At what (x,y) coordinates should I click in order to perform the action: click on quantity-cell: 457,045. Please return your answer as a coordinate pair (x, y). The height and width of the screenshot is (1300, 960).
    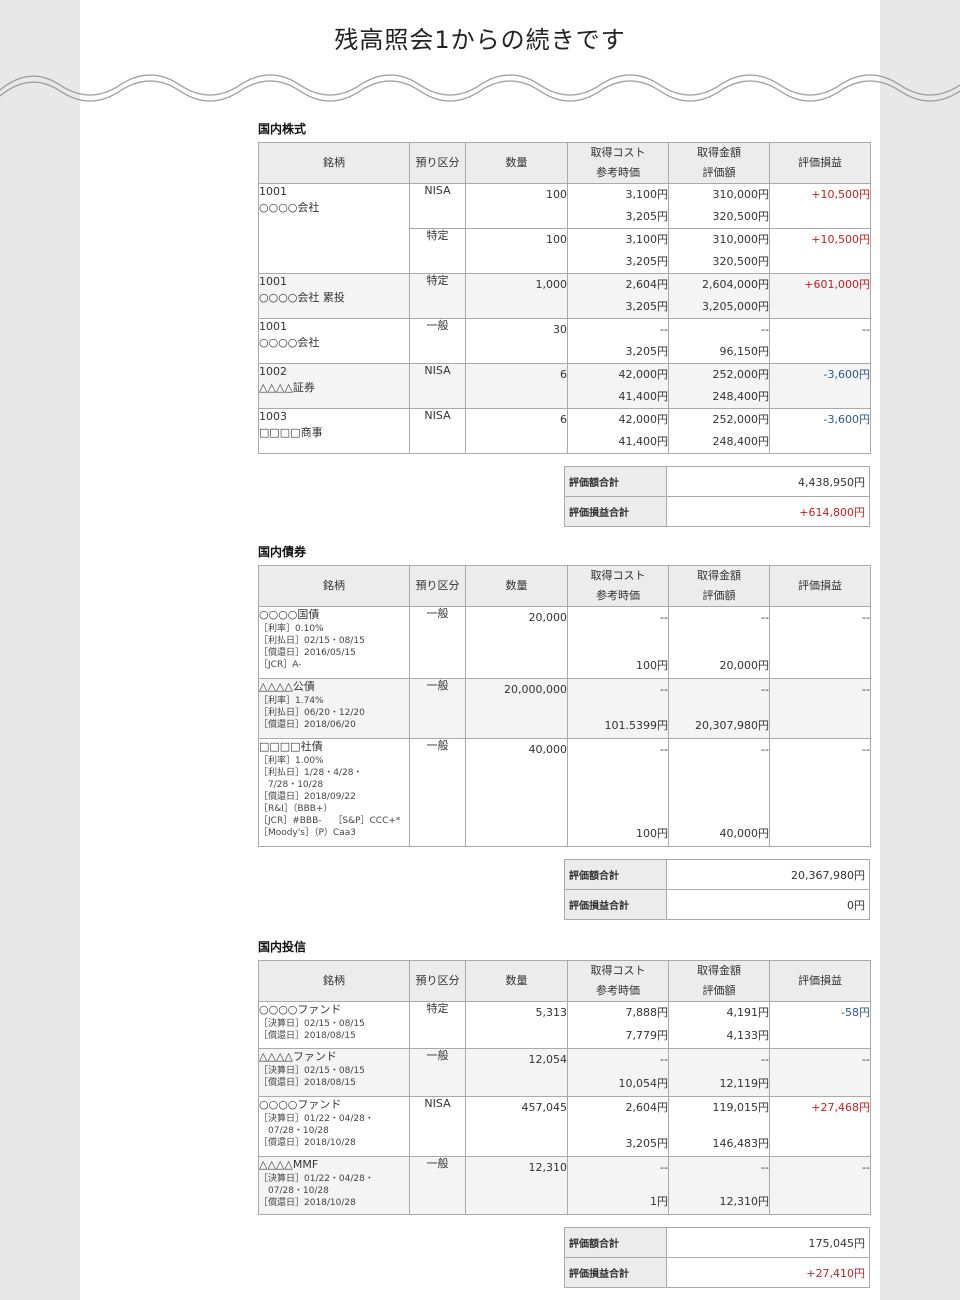
    Looking at the image, I should click on (516, 1126).